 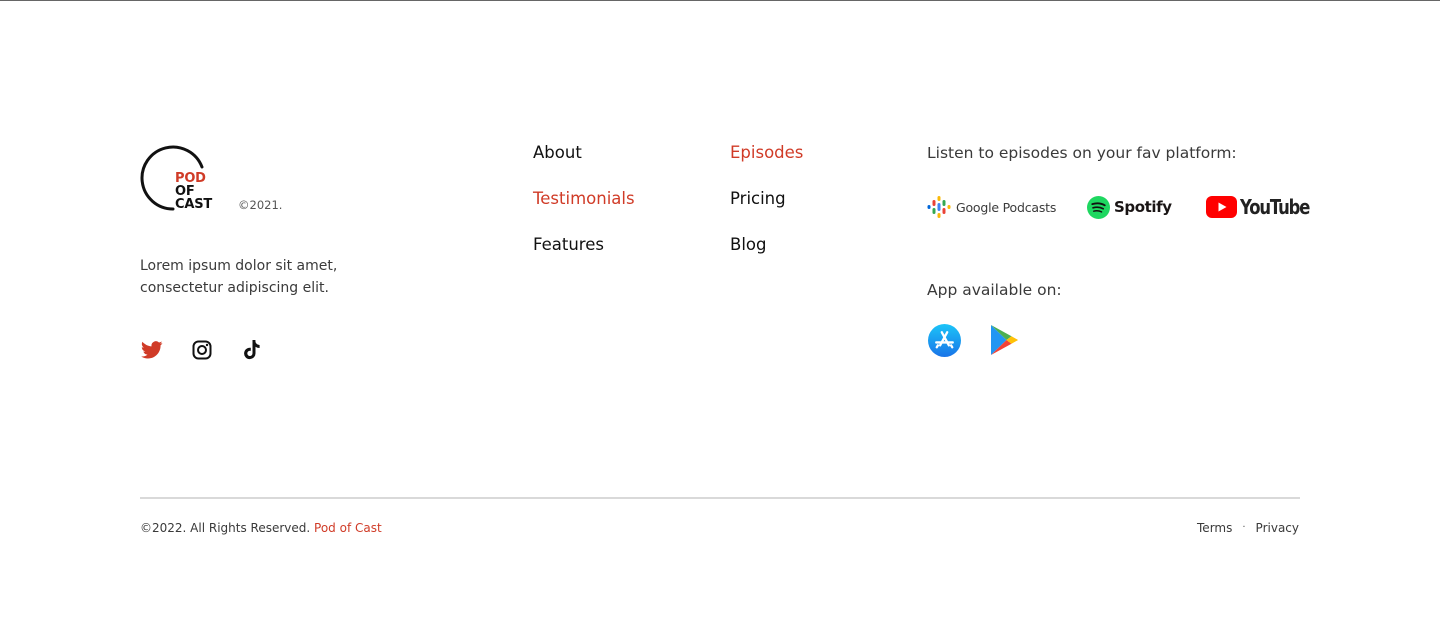 What do you see at coordinates (1214, 528) in the screenshot?
I see `terms-link: Terms` at bounding box center [1214, 528].